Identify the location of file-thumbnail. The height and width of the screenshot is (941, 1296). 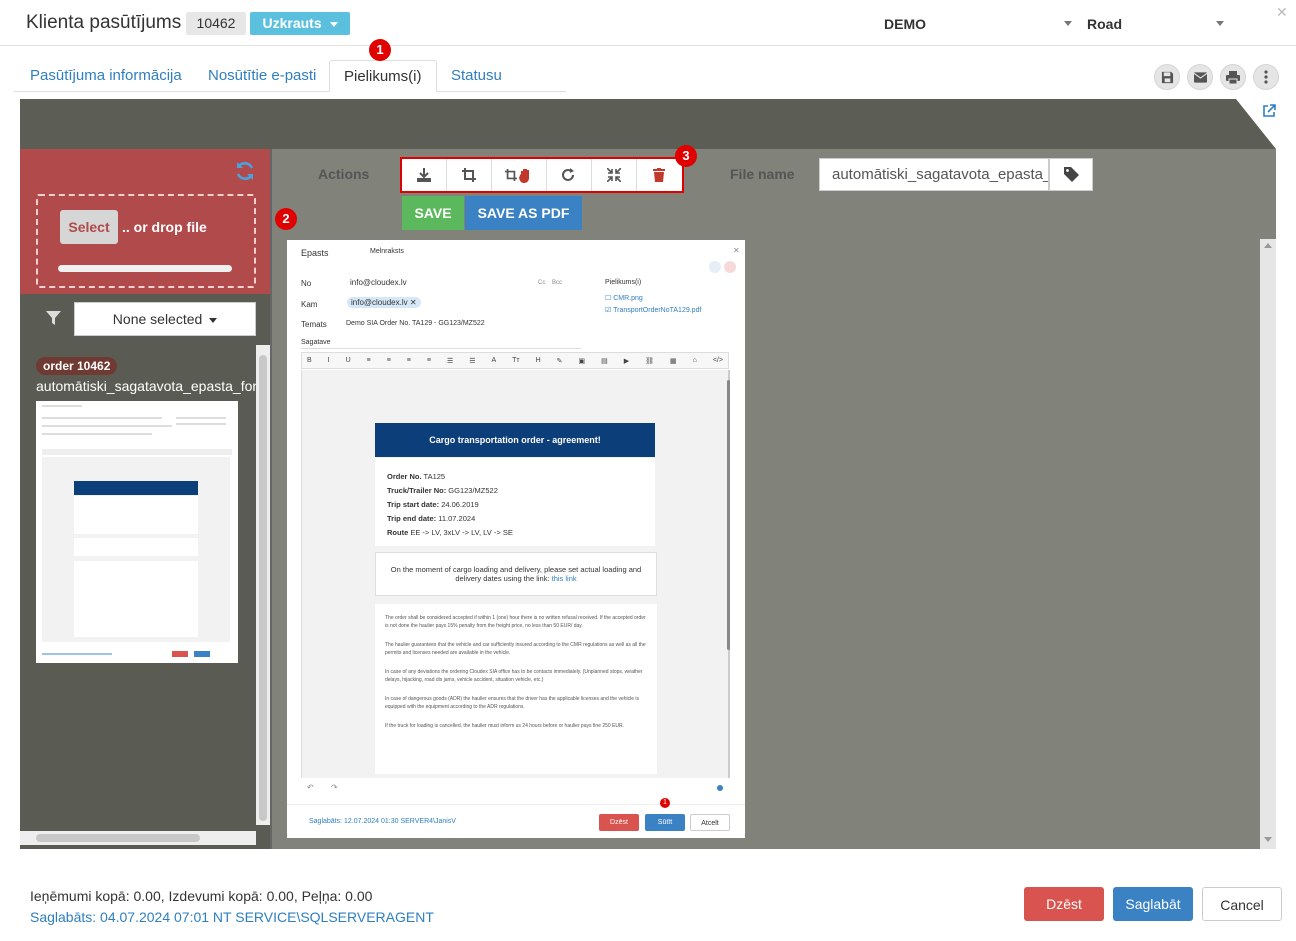
(137, 532).